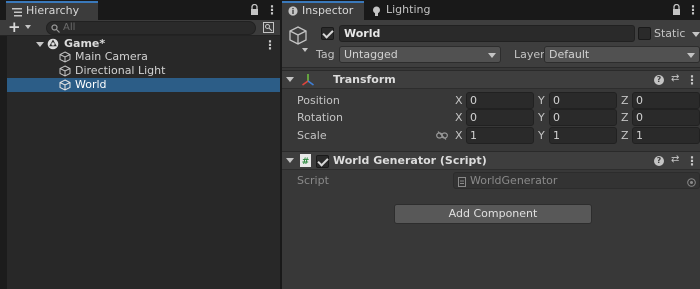 This screenshot has width=700, height=289. I want to click on tab-lighting: Lighting, so click(406, 10).